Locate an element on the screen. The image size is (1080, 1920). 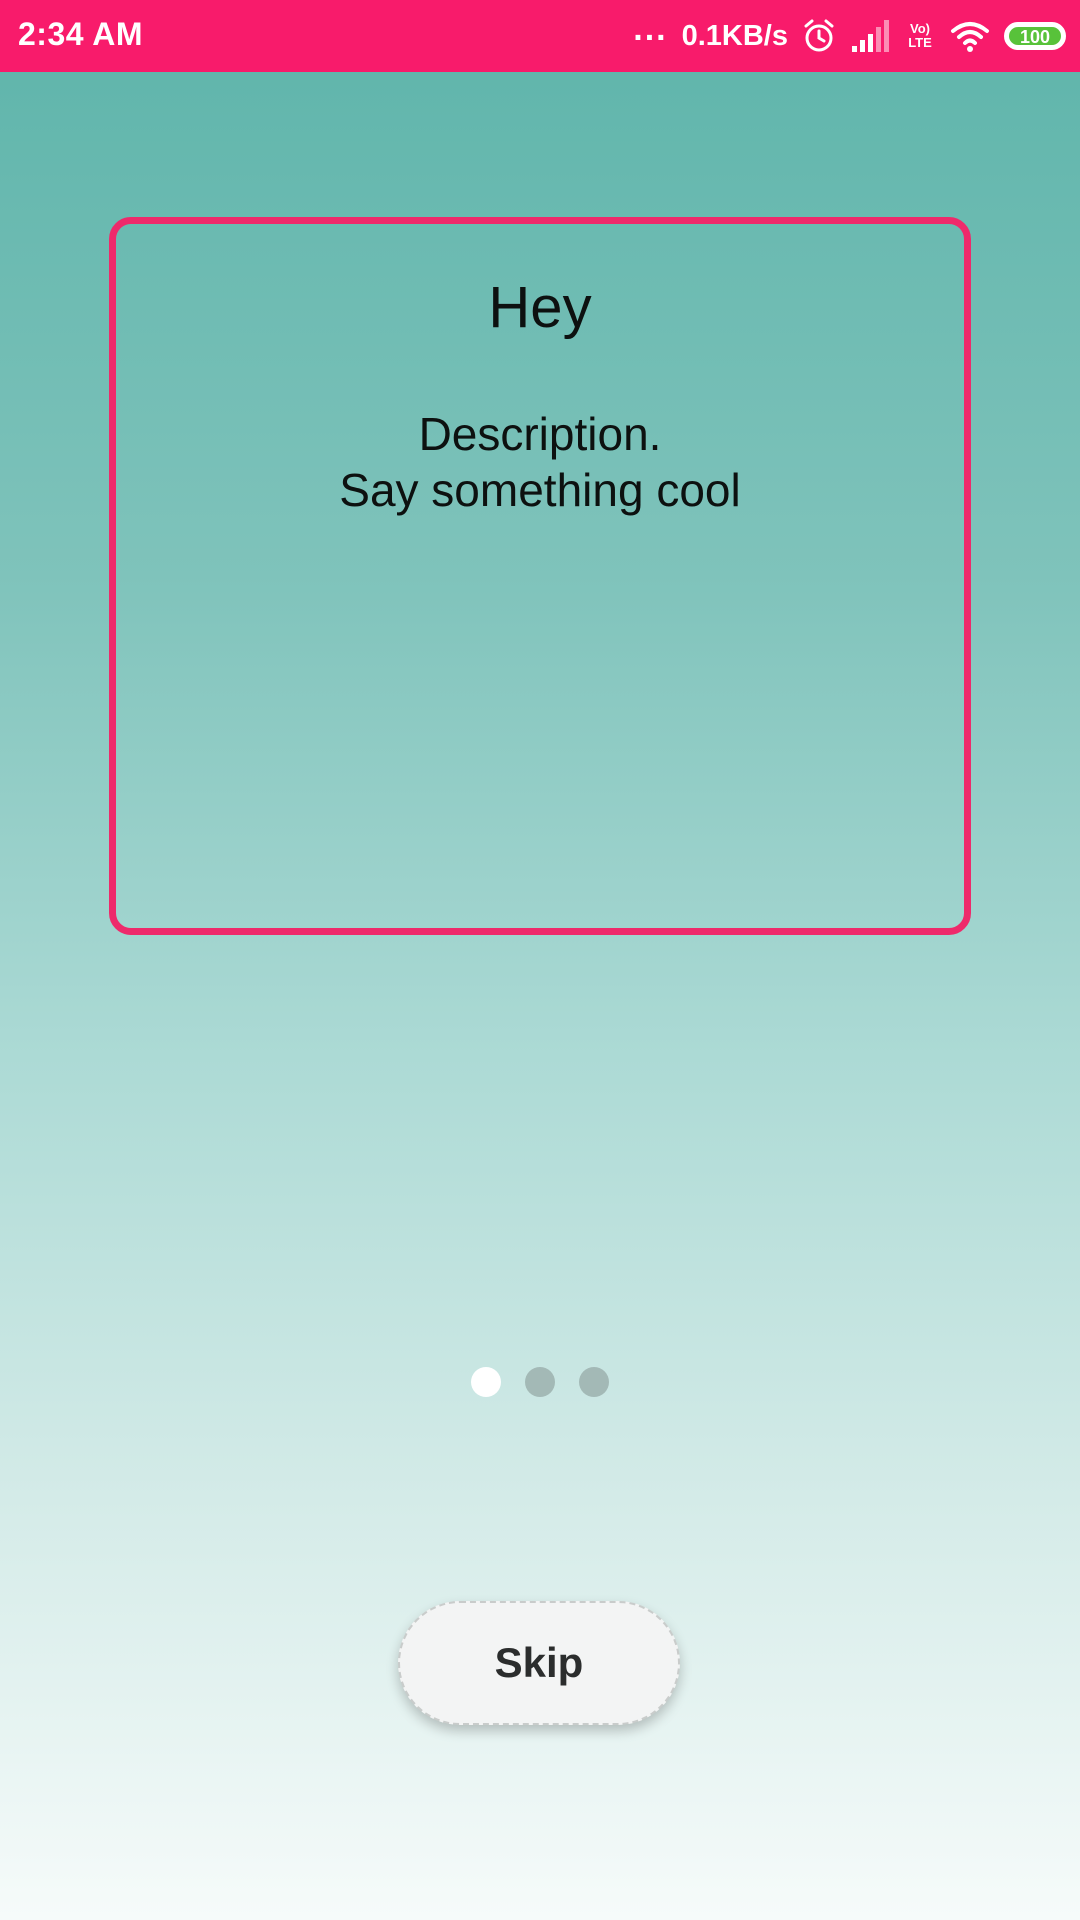
battery-icon: 100 is located at coordinates (1035, 36).